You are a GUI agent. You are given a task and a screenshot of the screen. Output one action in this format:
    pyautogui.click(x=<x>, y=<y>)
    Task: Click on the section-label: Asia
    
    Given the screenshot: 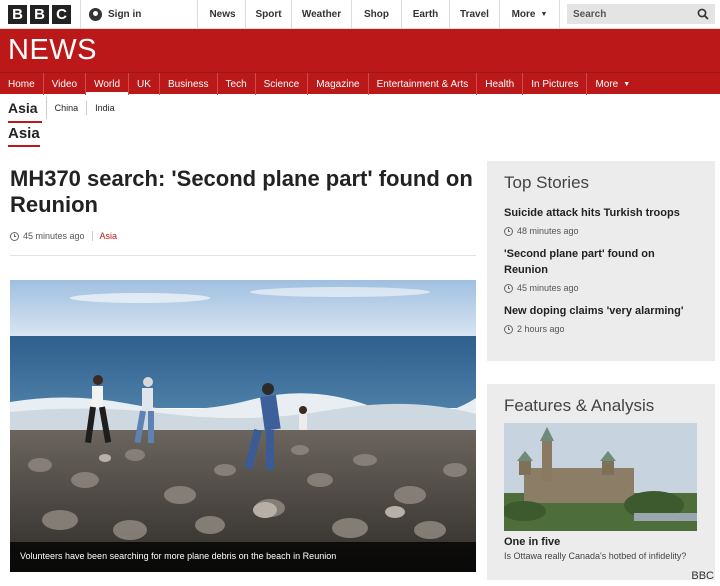 What is the action you would take?
    pyautogui.click(x=24, y=136)
    